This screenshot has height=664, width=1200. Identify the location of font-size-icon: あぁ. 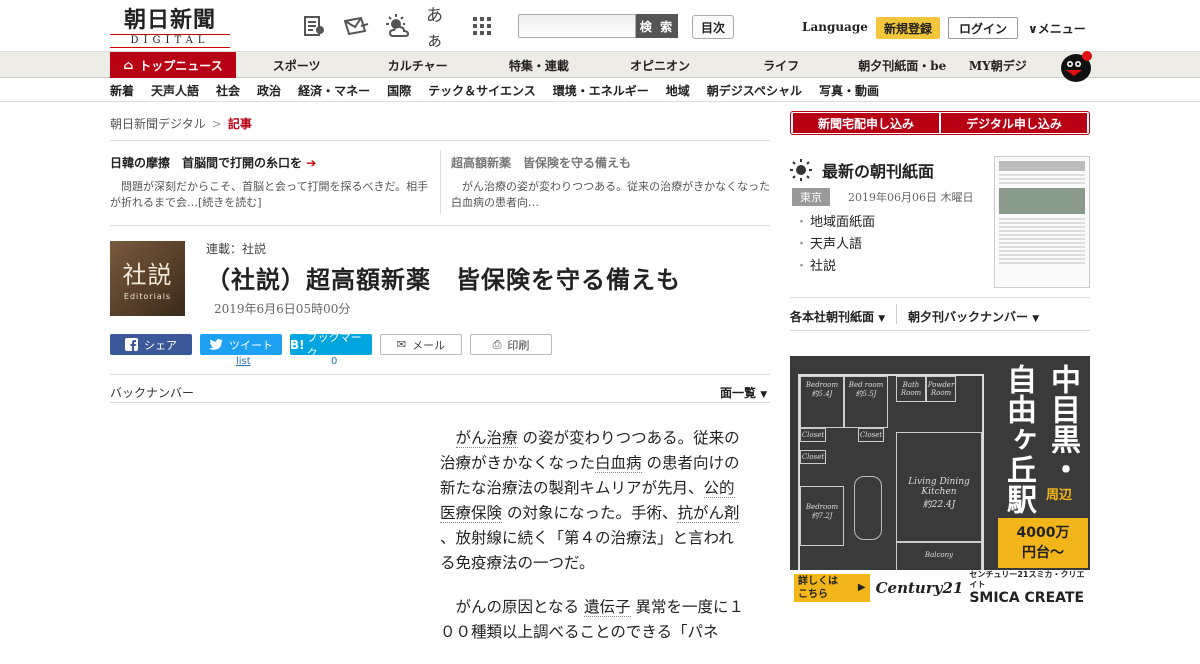
(440, 28).